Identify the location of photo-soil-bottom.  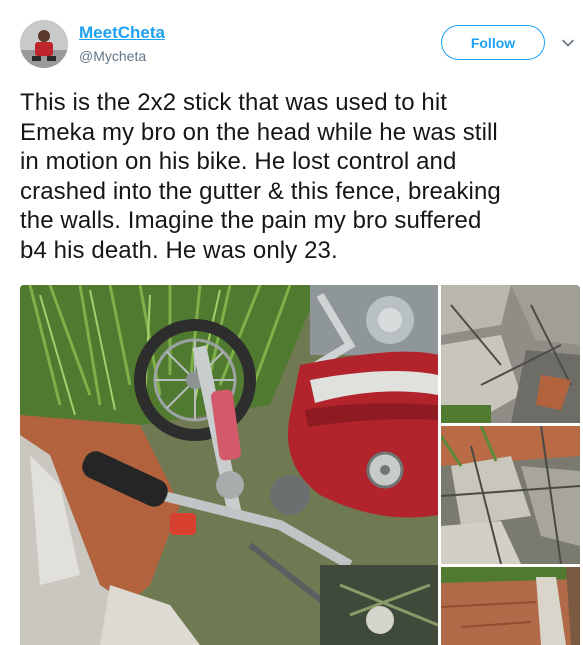
(510, 606).